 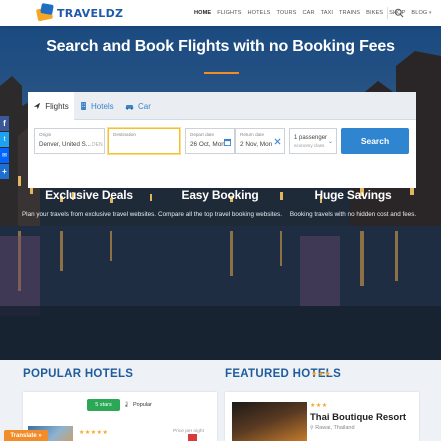 I want to click on feature-title: Easy Booking, so click(x=220, y=195).